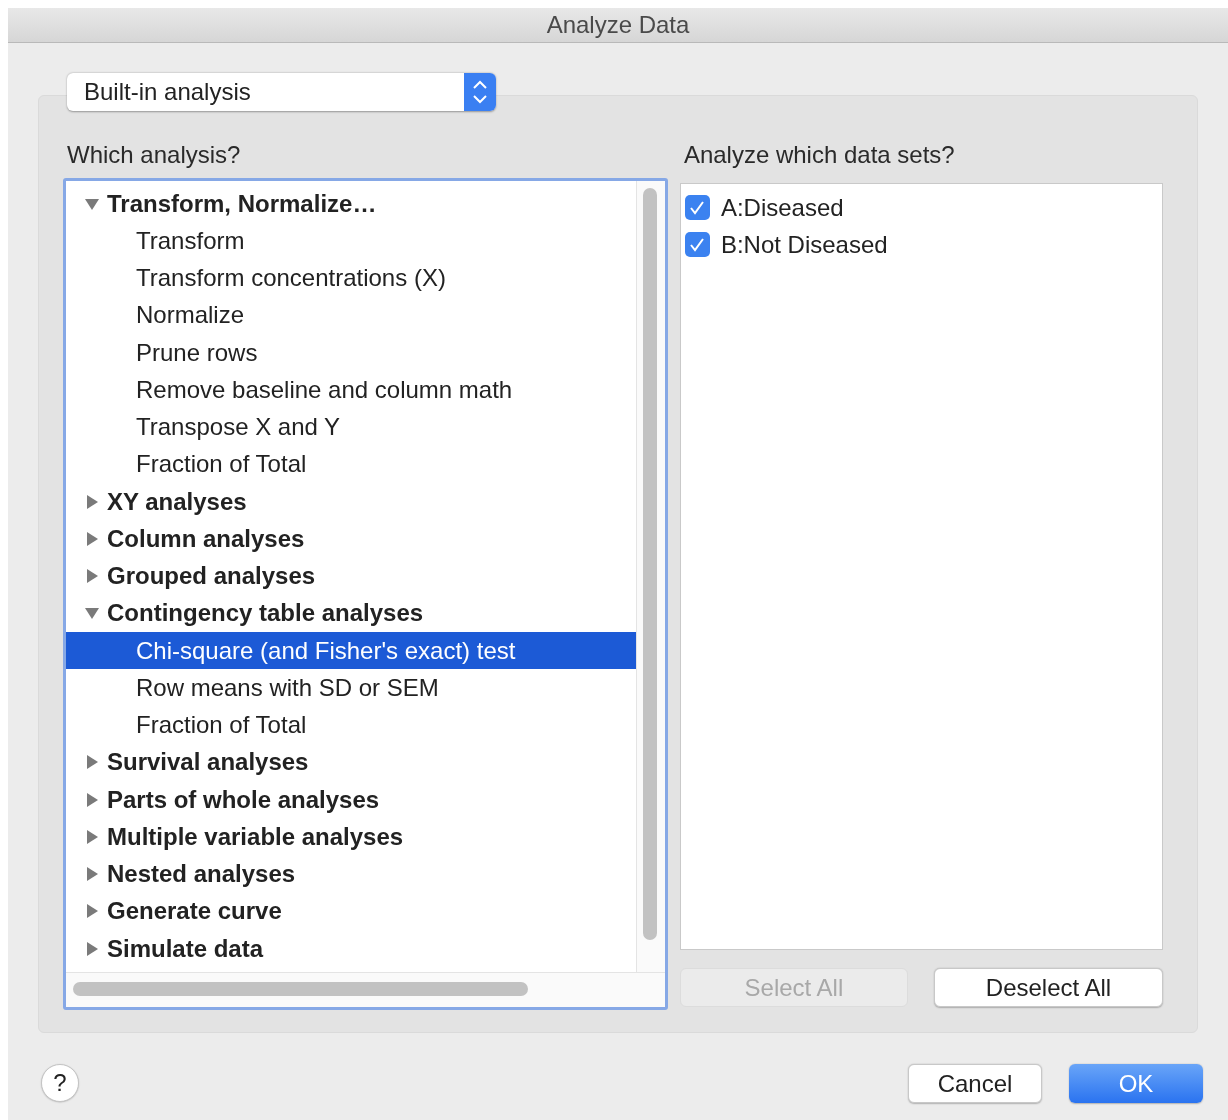  I want to click on tree-group-item: Grouped analyses, so click(351, 576).